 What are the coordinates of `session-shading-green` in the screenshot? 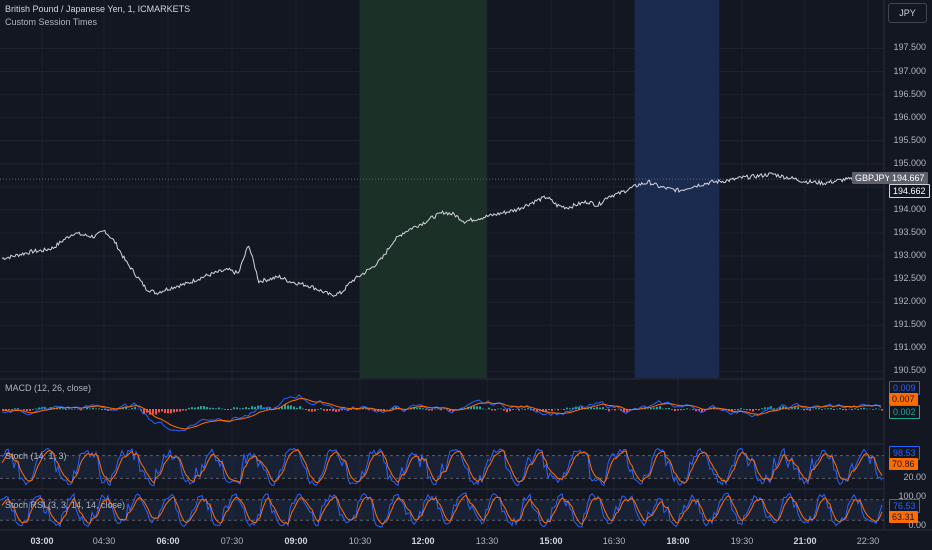 It's located at (423, 189).